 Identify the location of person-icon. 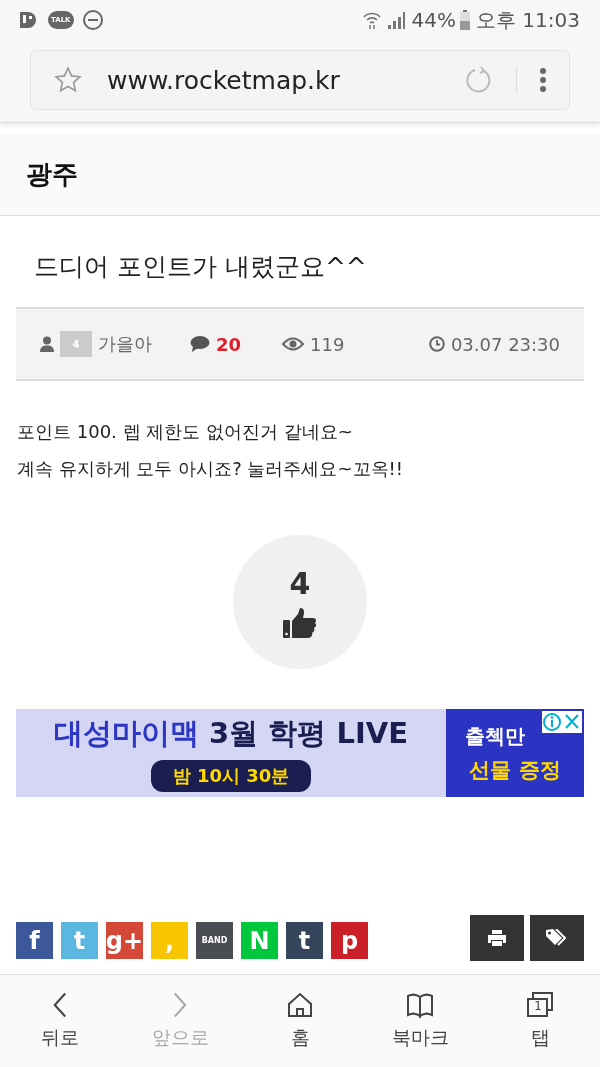
(47, 344).